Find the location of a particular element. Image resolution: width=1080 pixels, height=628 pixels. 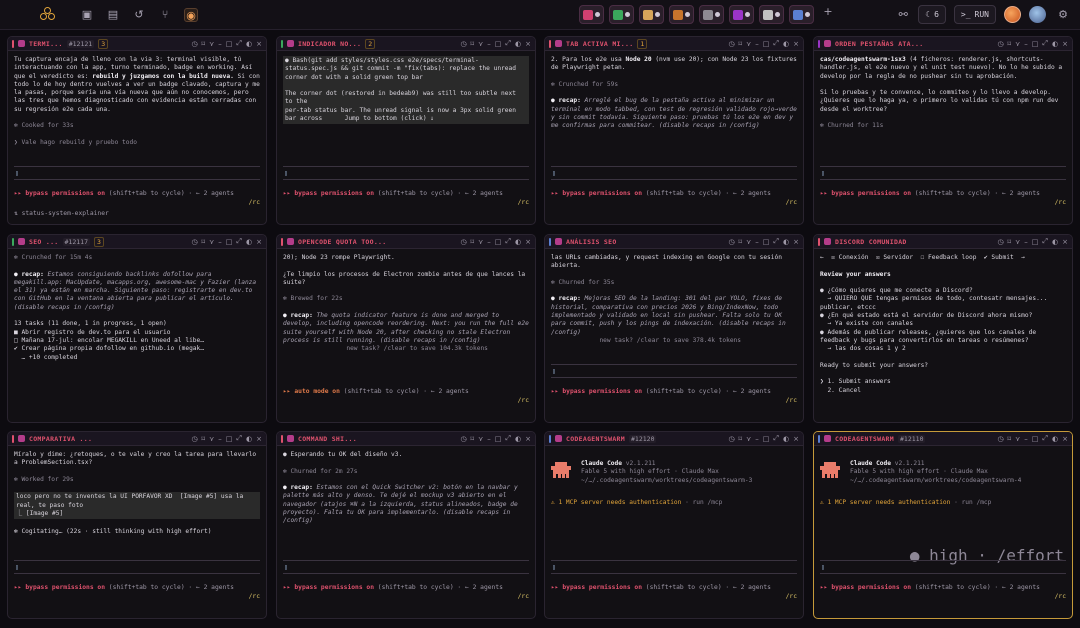

pane-header: OPENCODE QUOTA TOO... ◷ ⌑ ⋎ – □ ⤢ ◐ × is located at coordinates (406, 242).